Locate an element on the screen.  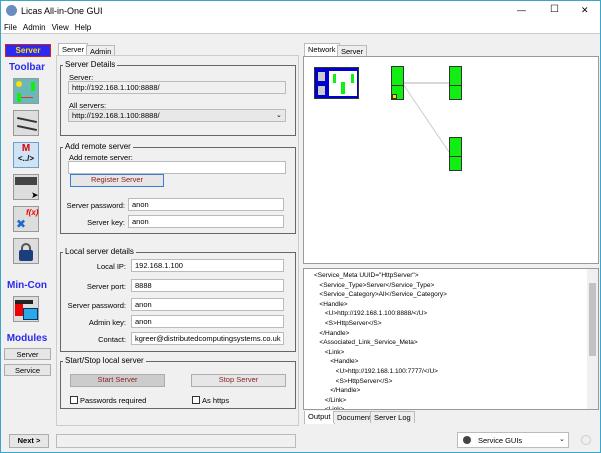
minimize-button: — is located at coordinates (521, 10).